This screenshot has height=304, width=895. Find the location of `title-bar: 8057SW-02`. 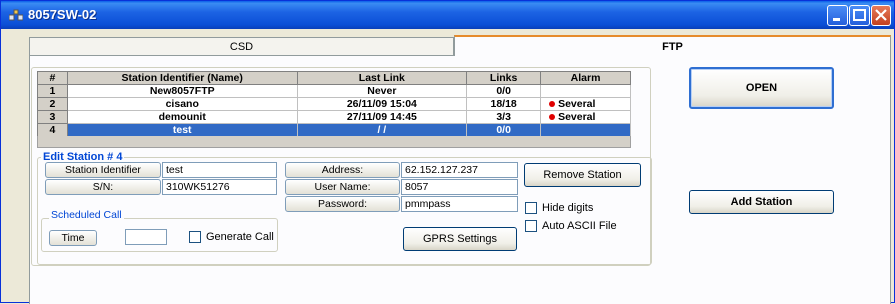

title-bar: 8057SW-02 is located at coordinates (447, 15).